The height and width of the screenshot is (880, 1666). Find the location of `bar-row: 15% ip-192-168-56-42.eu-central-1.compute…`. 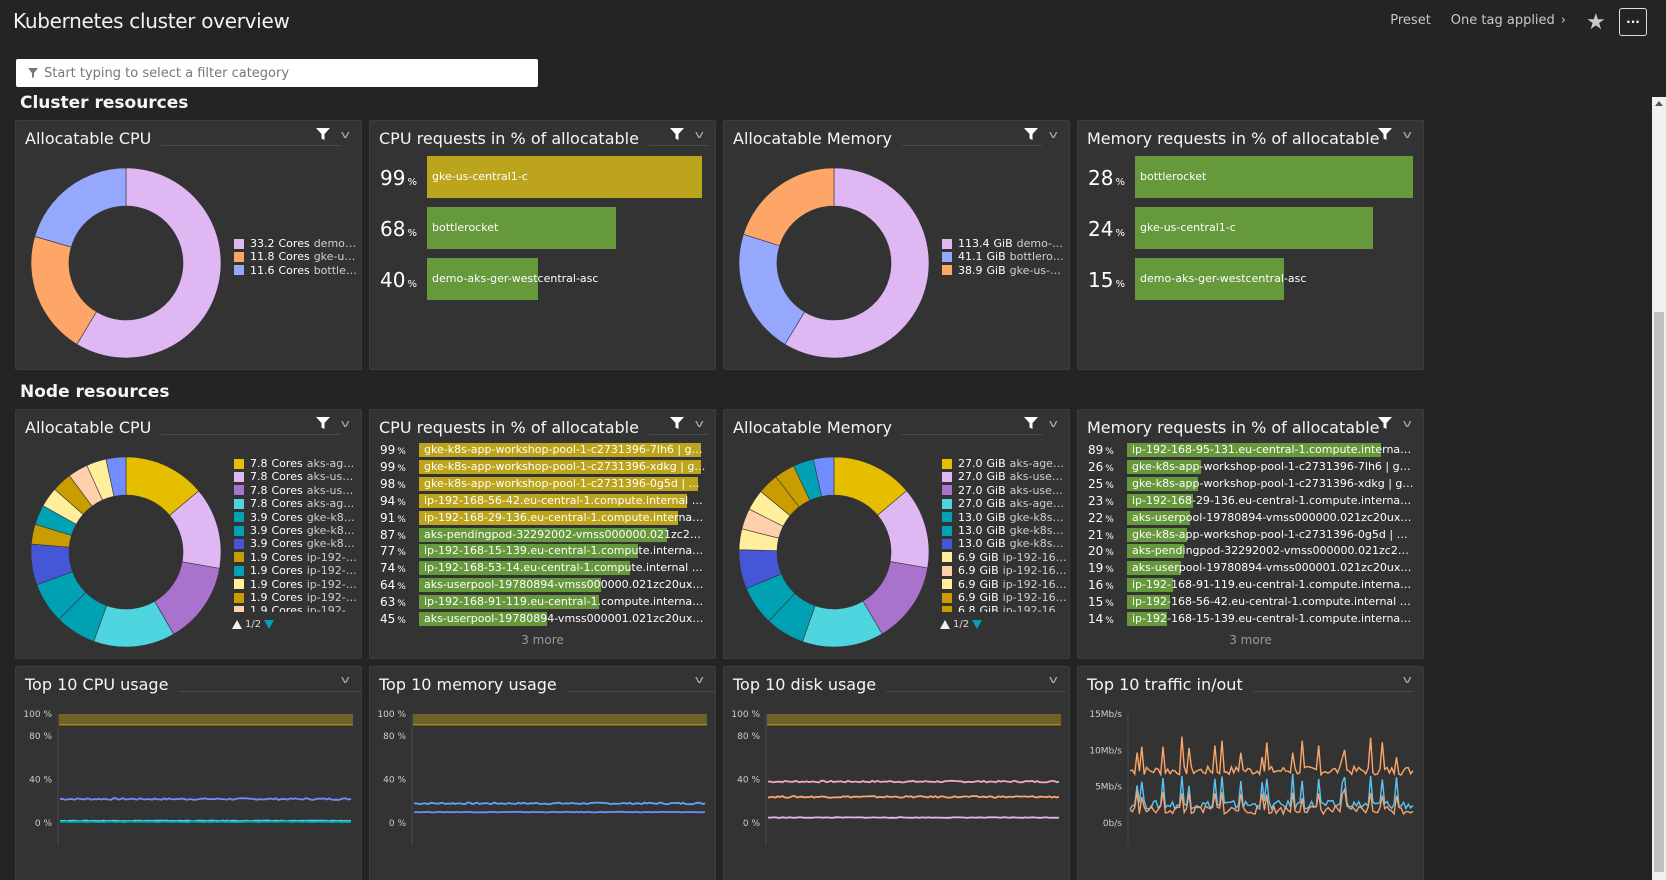

bar-row: 15% ip-192-168-56-42.eu-central-1.compute… is located at coordinates (1253, 602).